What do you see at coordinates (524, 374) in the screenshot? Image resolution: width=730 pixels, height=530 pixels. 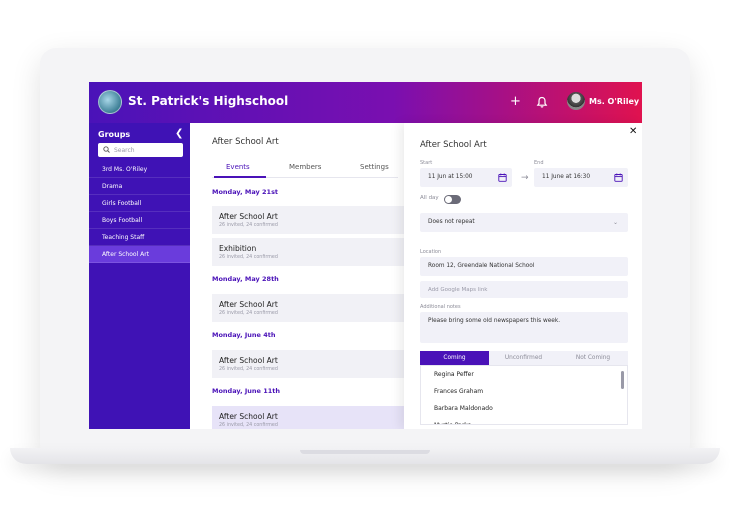 I see `list-item: Regina Peffer` at bounding box center [524, 374].